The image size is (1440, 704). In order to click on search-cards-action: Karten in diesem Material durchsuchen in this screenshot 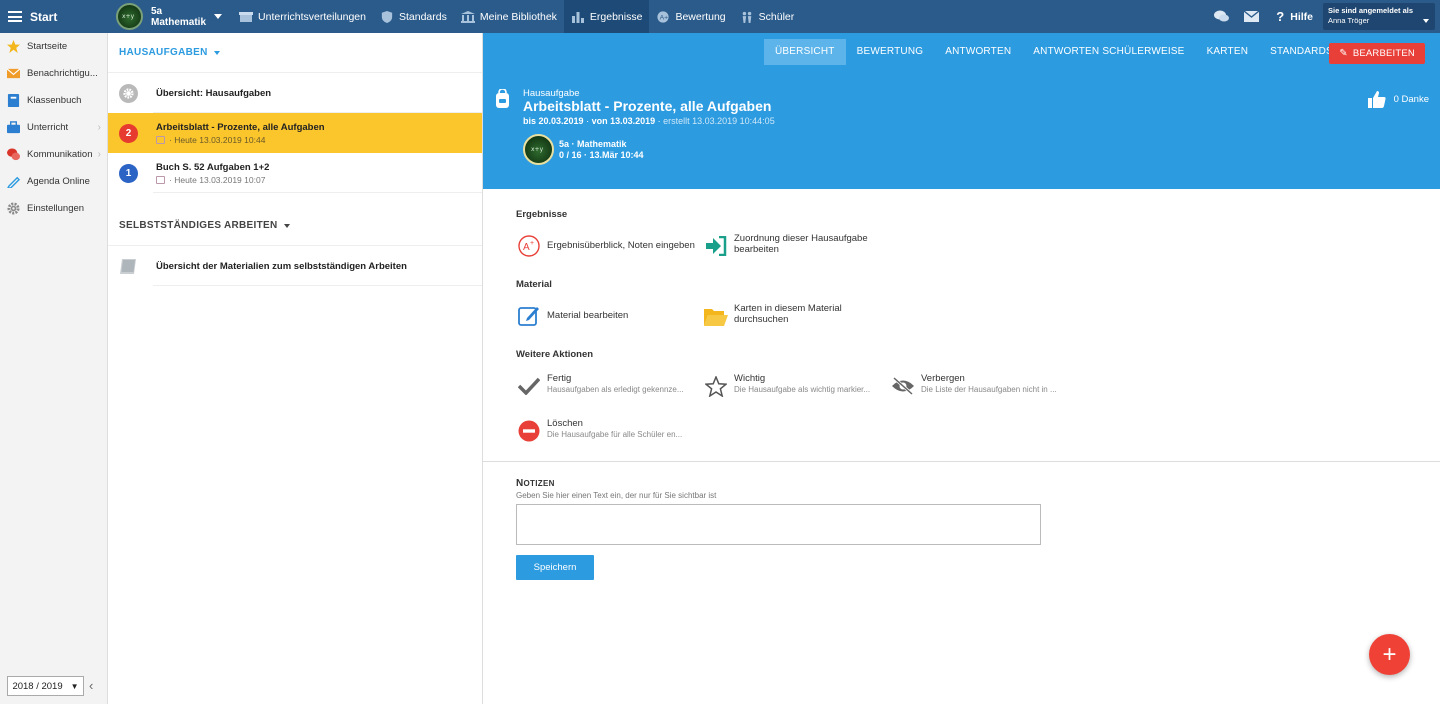, I will do `click(796, 316)`.